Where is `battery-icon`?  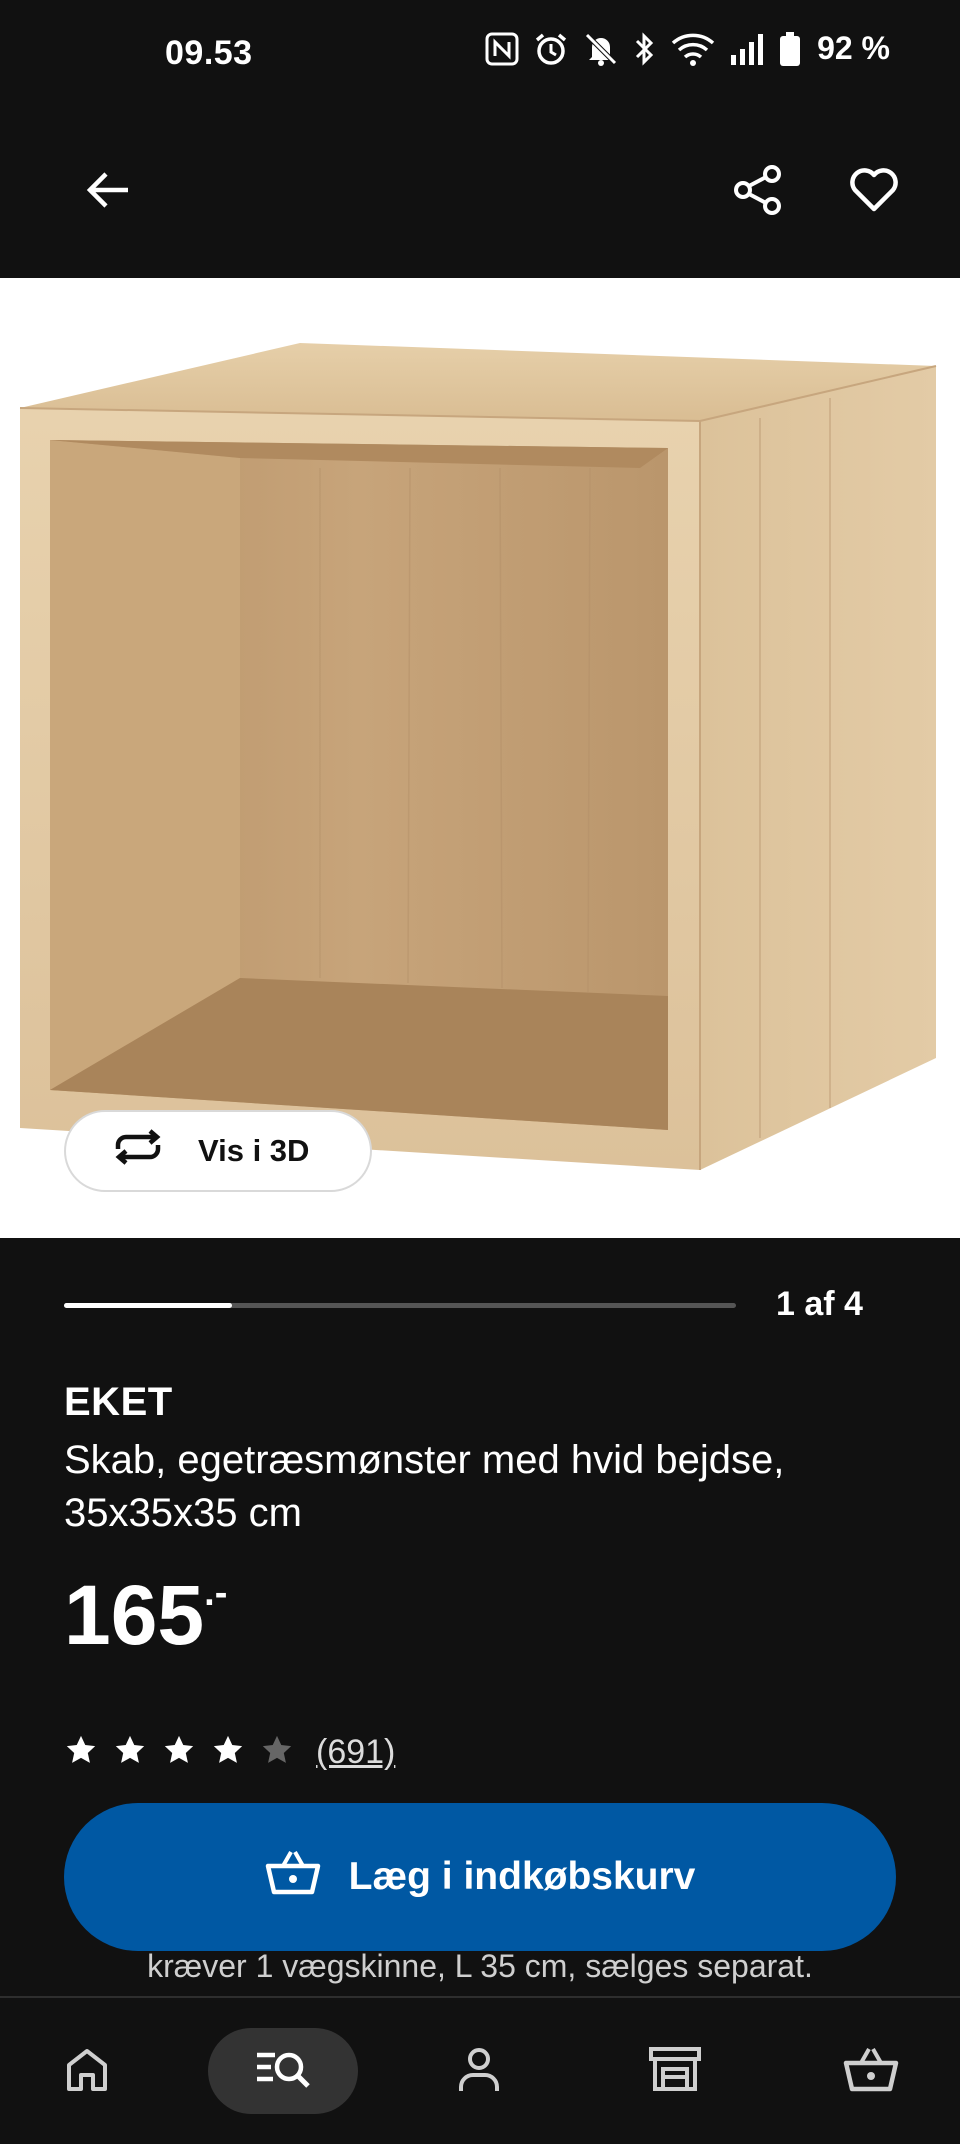 battery-icon is located at coordinates (790, 49).